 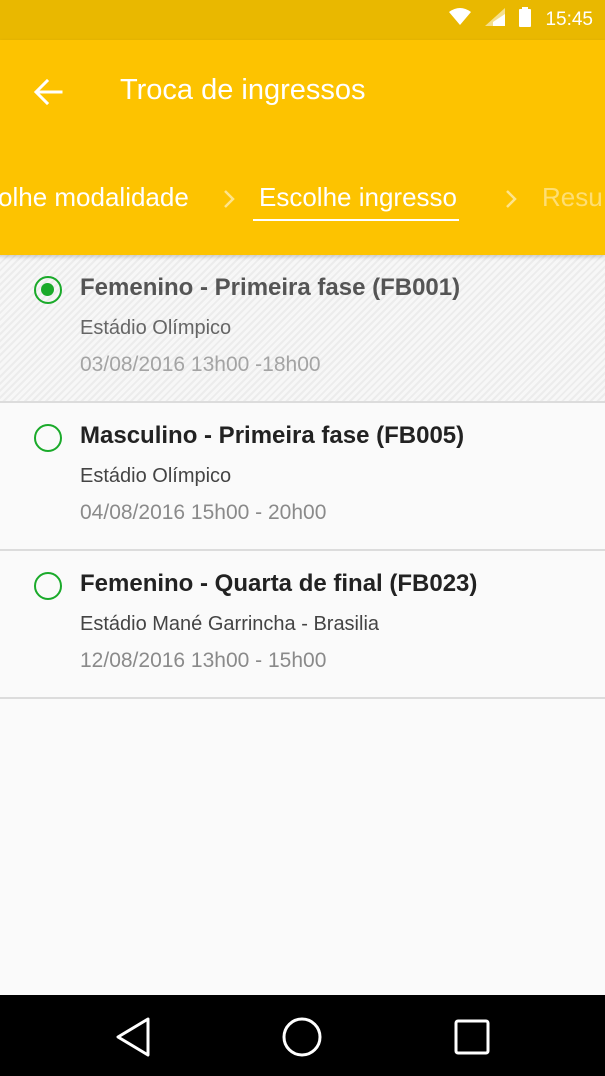 What do you see at coordinates (569, 19) in the screenshot?
I see `status-time: 15:45` at bounding box center [569, 19].